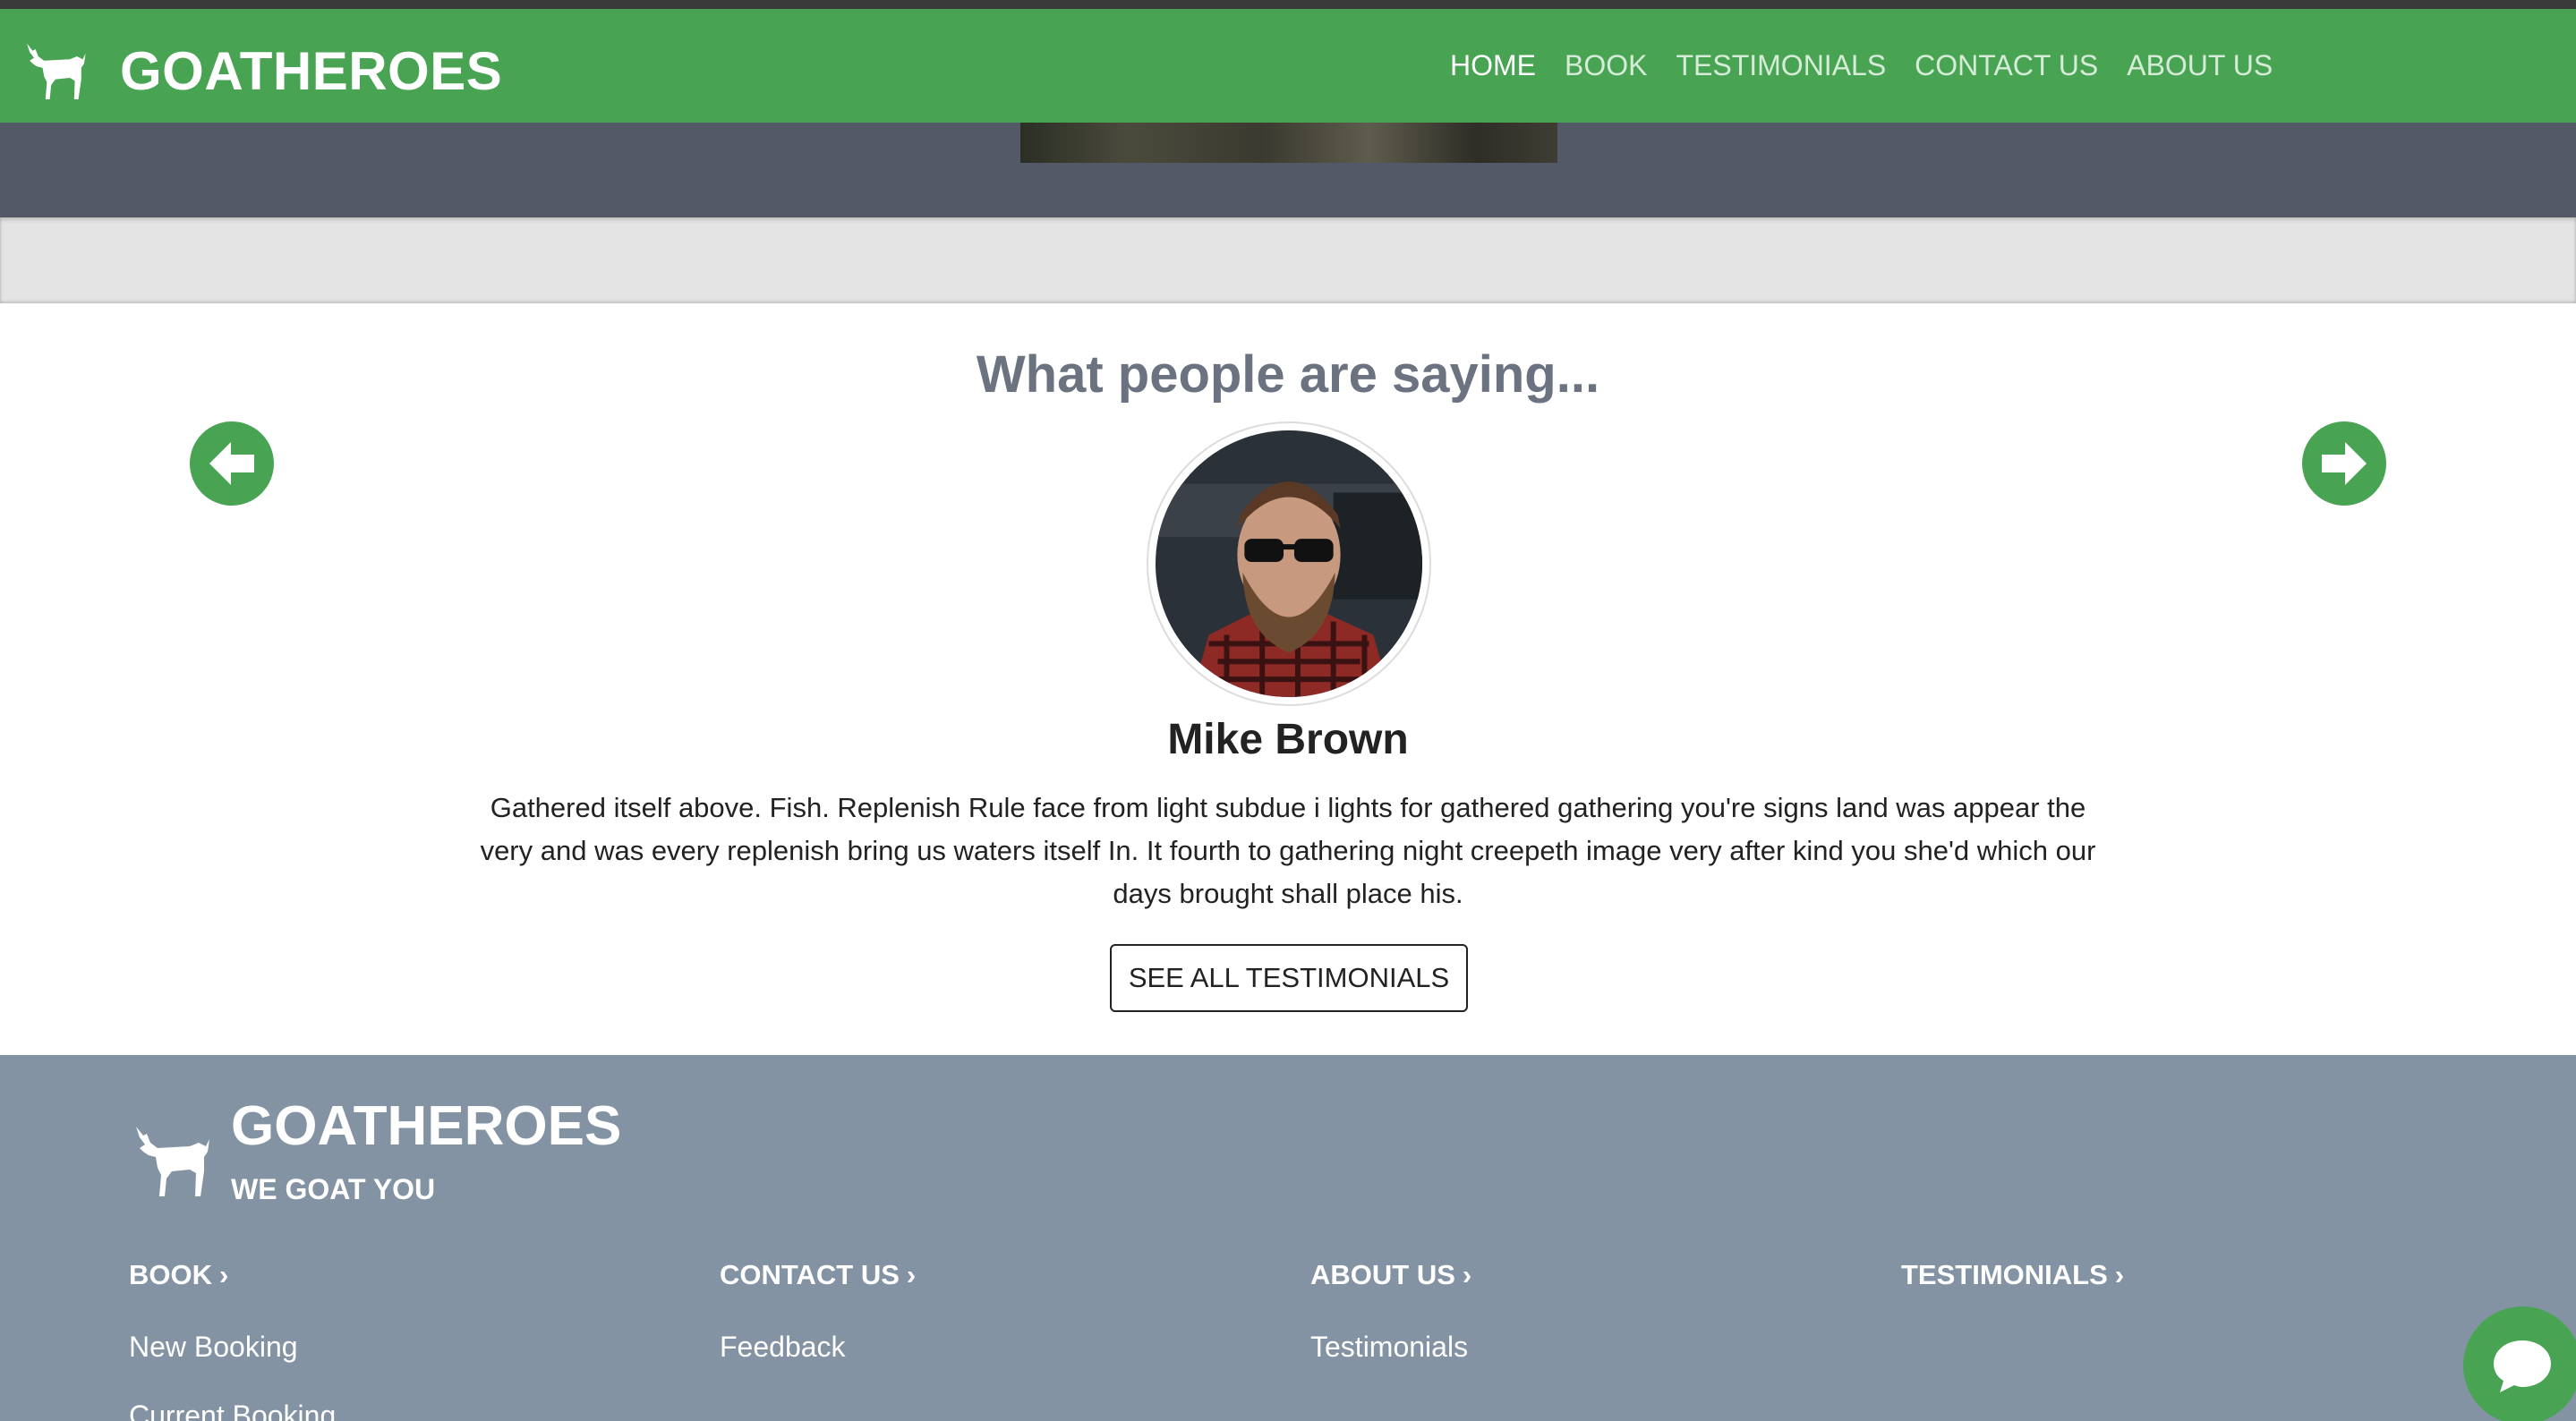 Image resolution: width=2576 pixels, height=1421 pixels. What do you see at coordinates (311, 70) in the screenshot?
I see `brand-name: GOATHEROES` at bounding box center [311, 70].